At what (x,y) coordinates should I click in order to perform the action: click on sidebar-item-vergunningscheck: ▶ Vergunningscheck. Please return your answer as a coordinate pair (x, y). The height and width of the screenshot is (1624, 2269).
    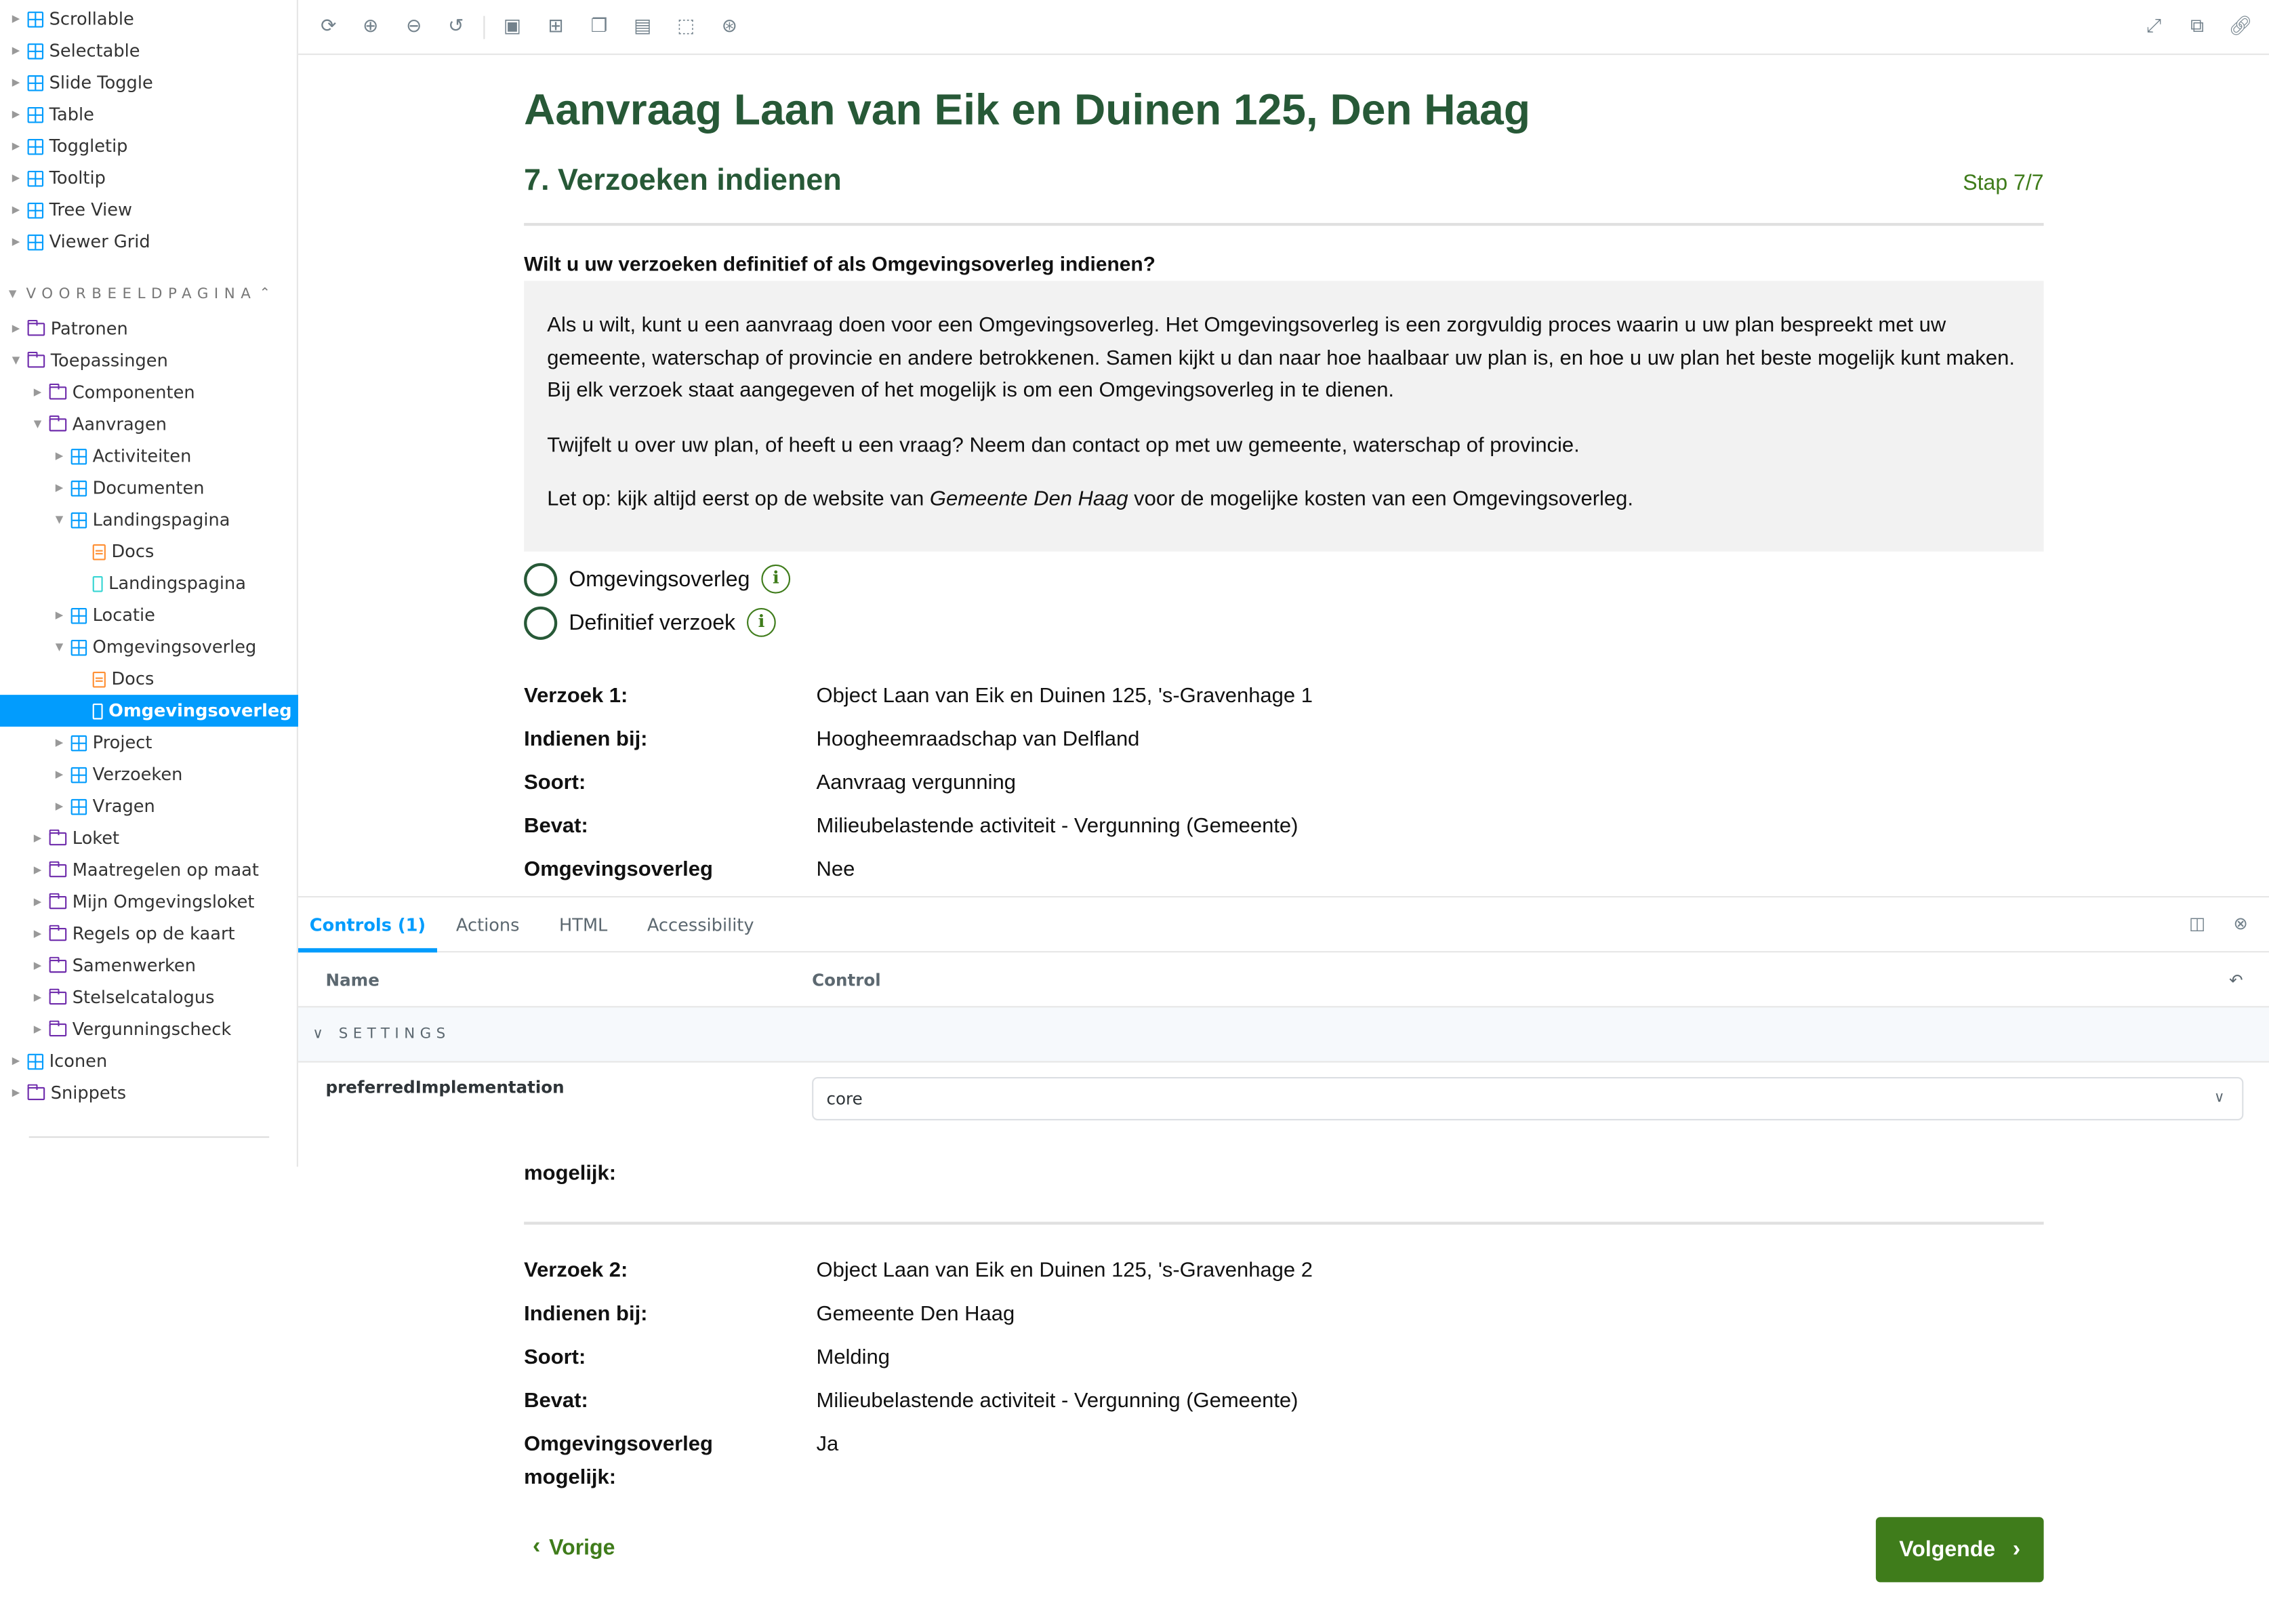
    Looking at the image, I should click on (149, 1029).